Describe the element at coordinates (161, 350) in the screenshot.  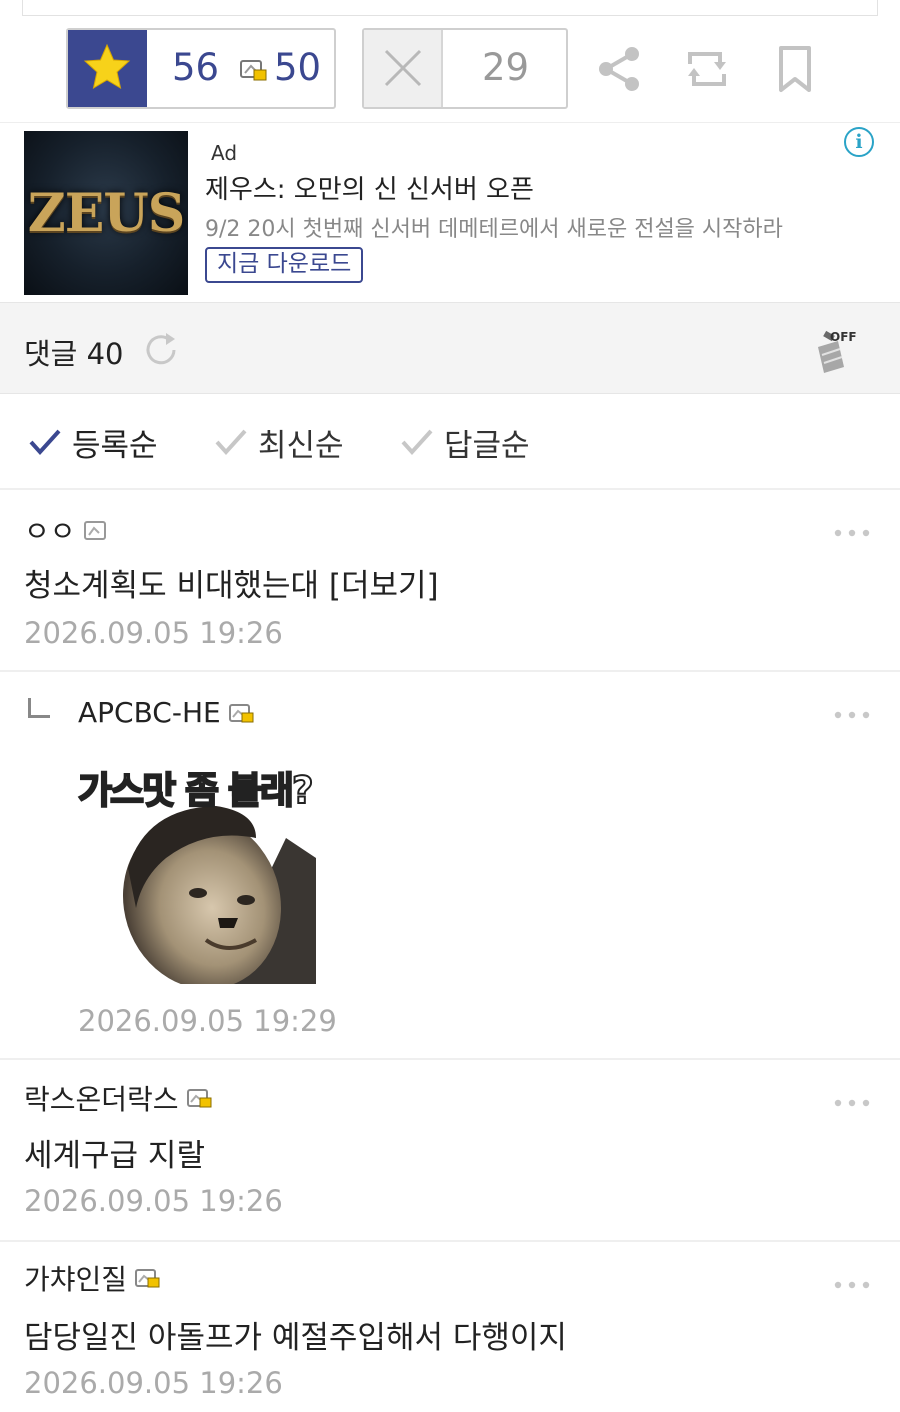
I see `refresh-icon` at that location.